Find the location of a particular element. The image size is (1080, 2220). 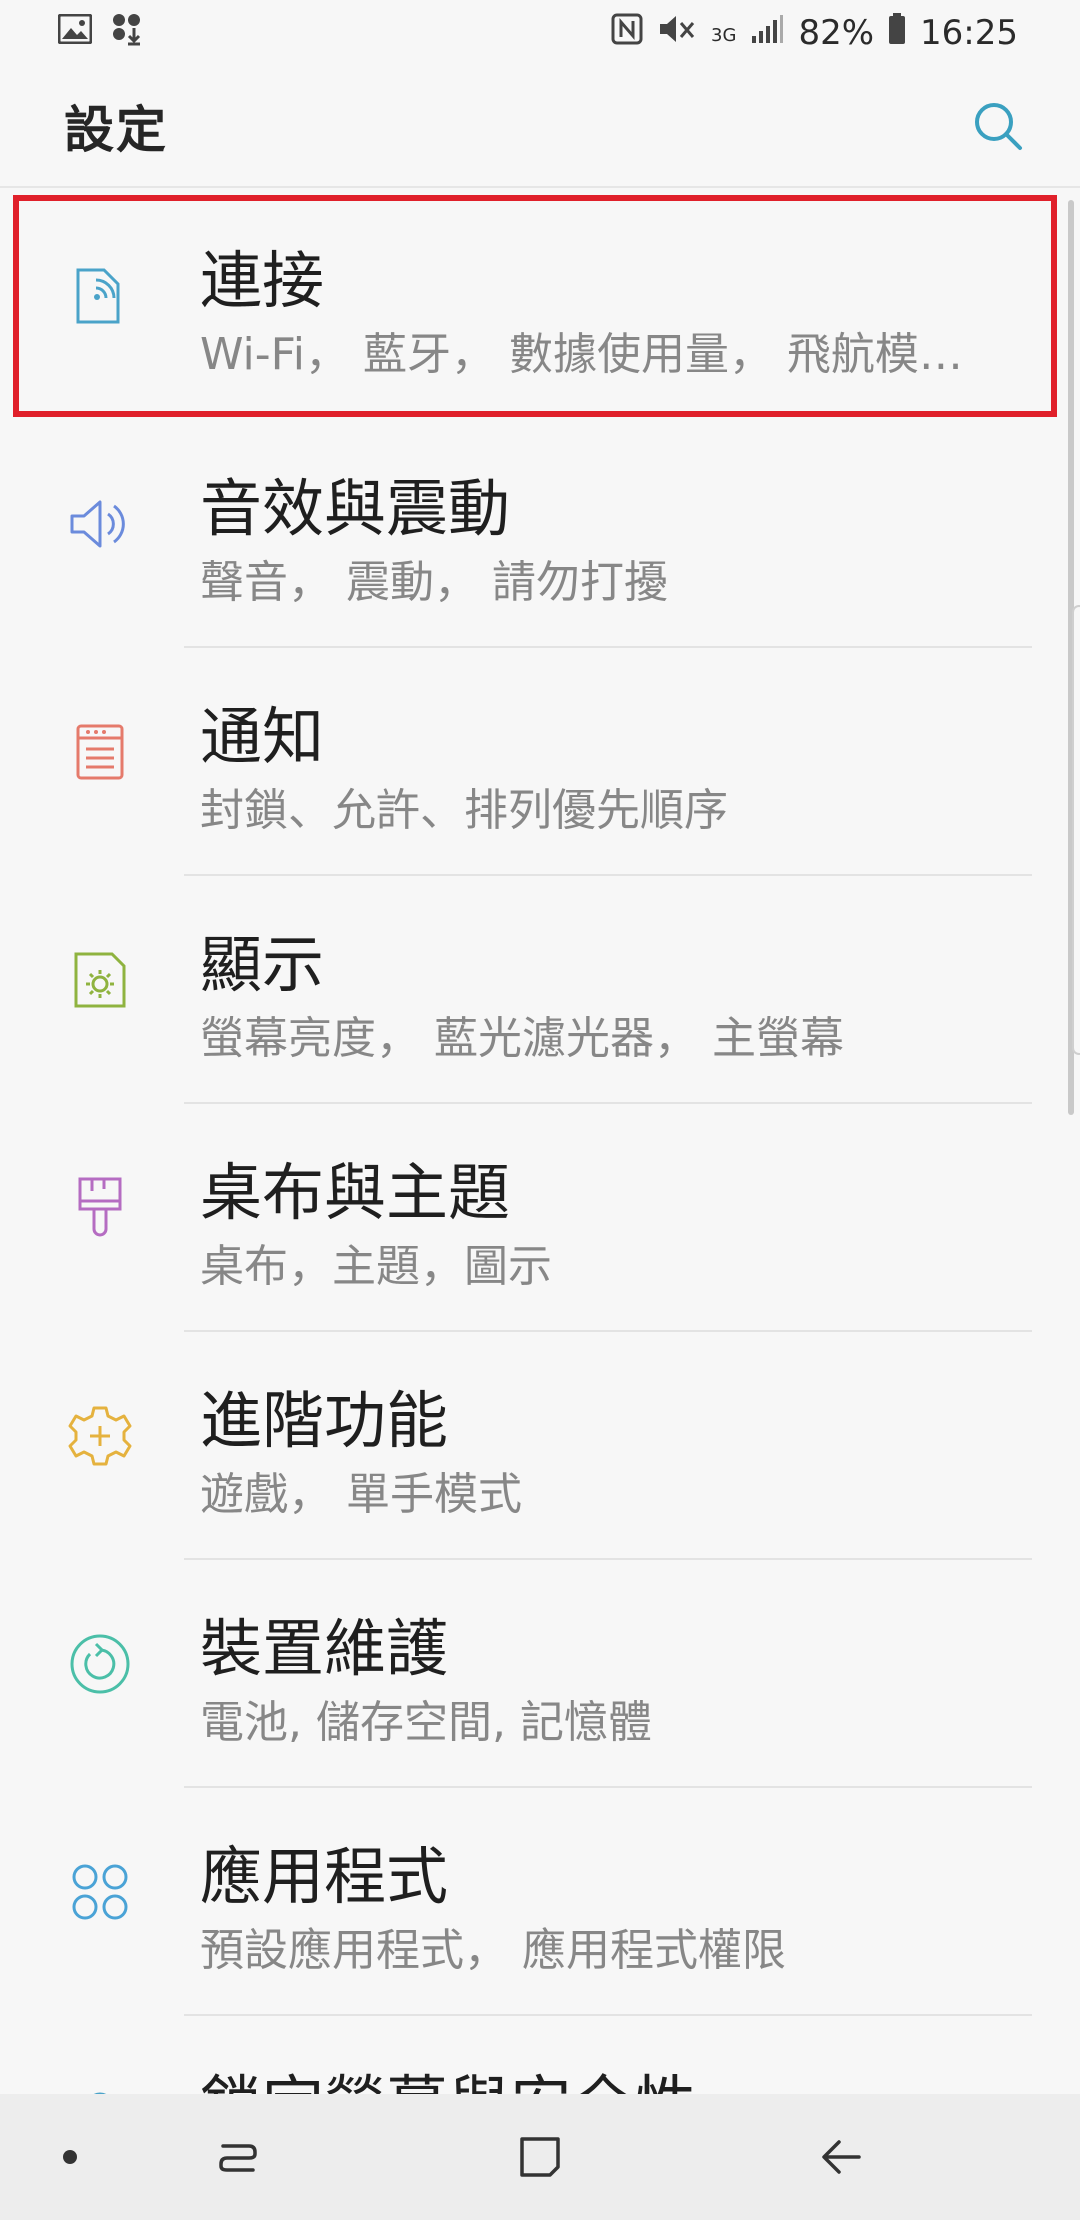

page-title: 設定 is located at coordinates (116, 130).